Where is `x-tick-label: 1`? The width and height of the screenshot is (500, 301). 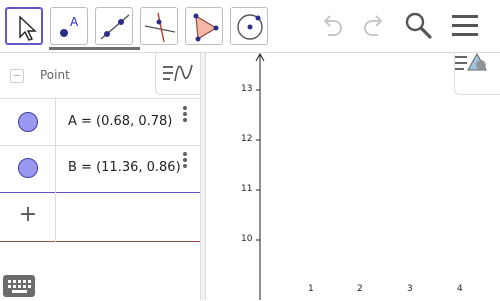
x-tick-label: 1 is located at coordinates (311, 289).